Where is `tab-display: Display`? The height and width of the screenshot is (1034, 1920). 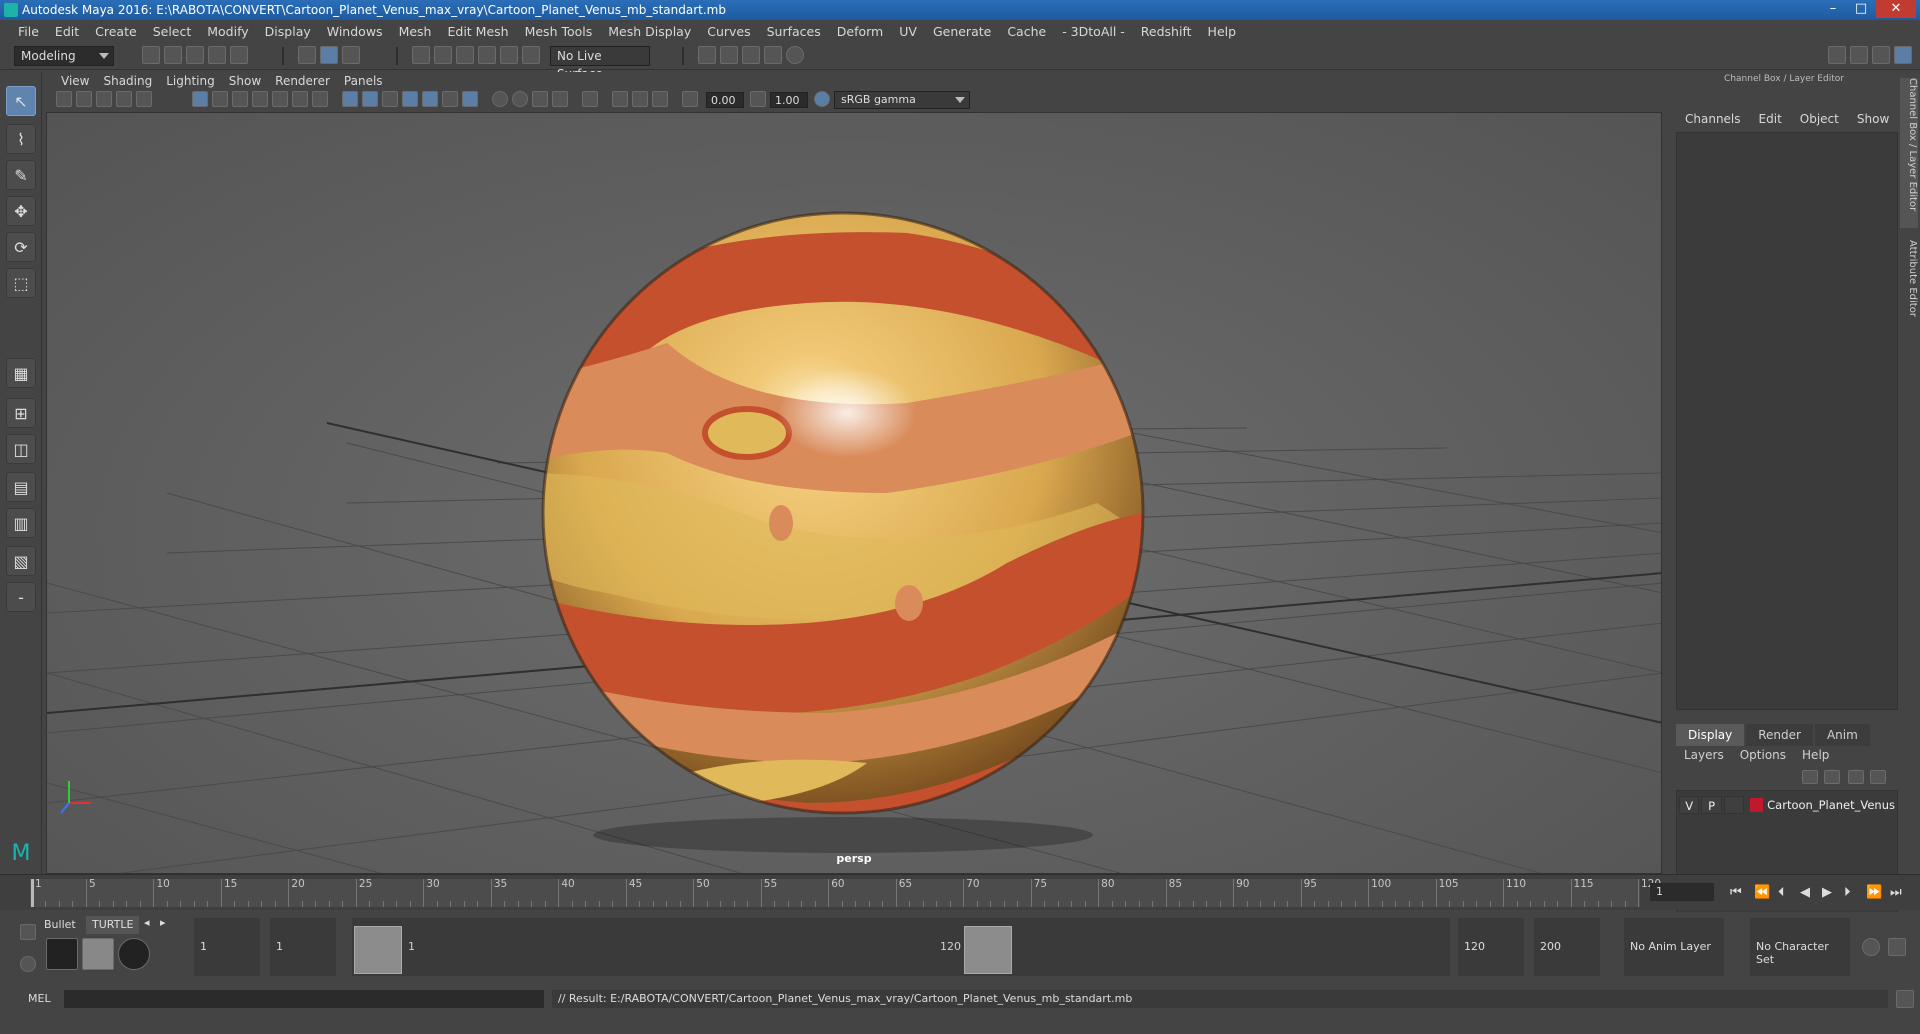
tab-display: Display is located at coordinates (1710, 735).